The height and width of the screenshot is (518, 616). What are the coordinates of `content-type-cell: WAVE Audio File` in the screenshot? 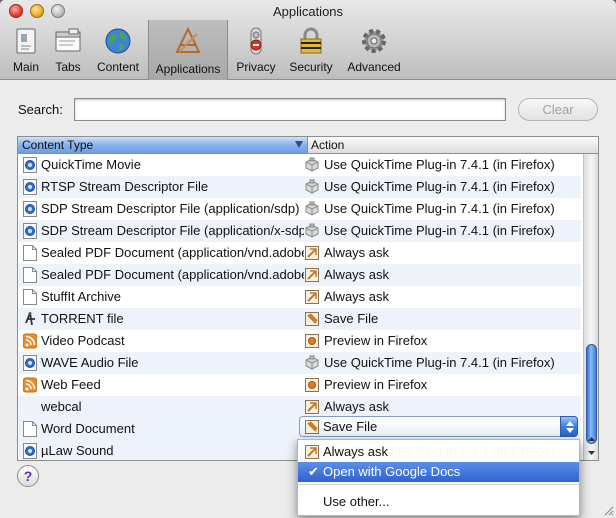 It's located at (161, 363).